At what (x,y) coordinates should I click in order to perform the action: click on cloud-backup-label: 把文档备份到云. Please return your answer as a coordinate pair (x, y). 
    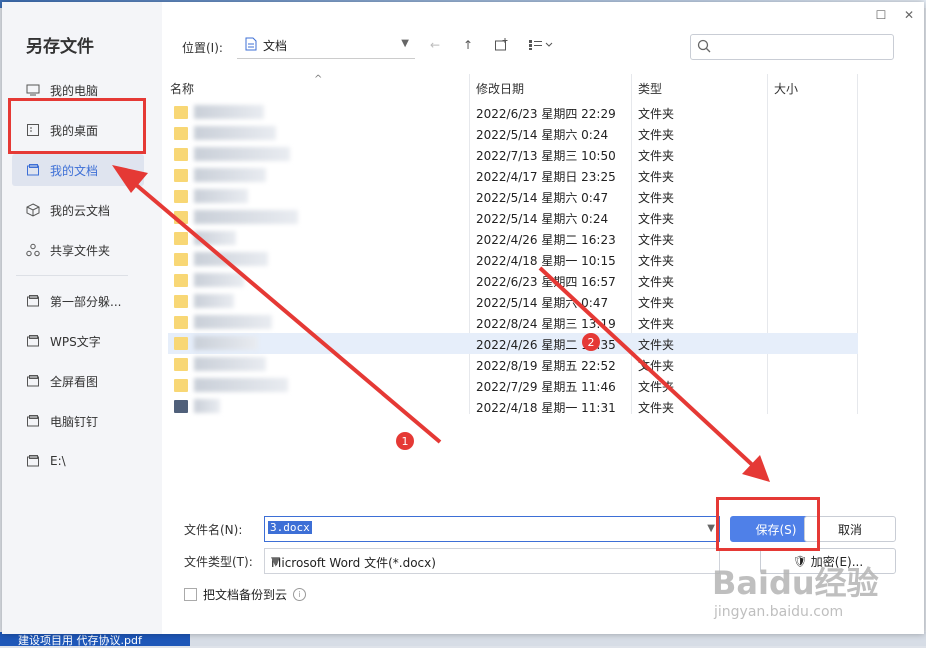
    Looking at the image, I should click on (245, 595).